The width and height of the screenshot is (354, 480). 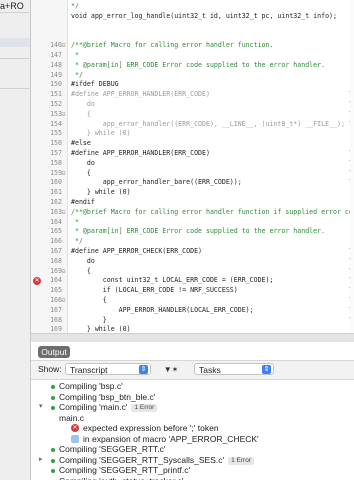 What do you see at coordinates (192, 242) in the screenshot?
I see `code-line: 166 */` at bounding box center [192, 242].